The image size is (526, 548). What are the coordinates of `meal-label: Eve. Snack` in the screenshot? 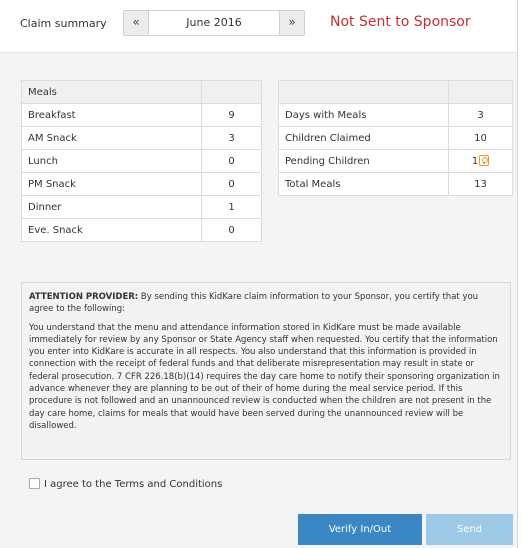 It's located at (111, 230).